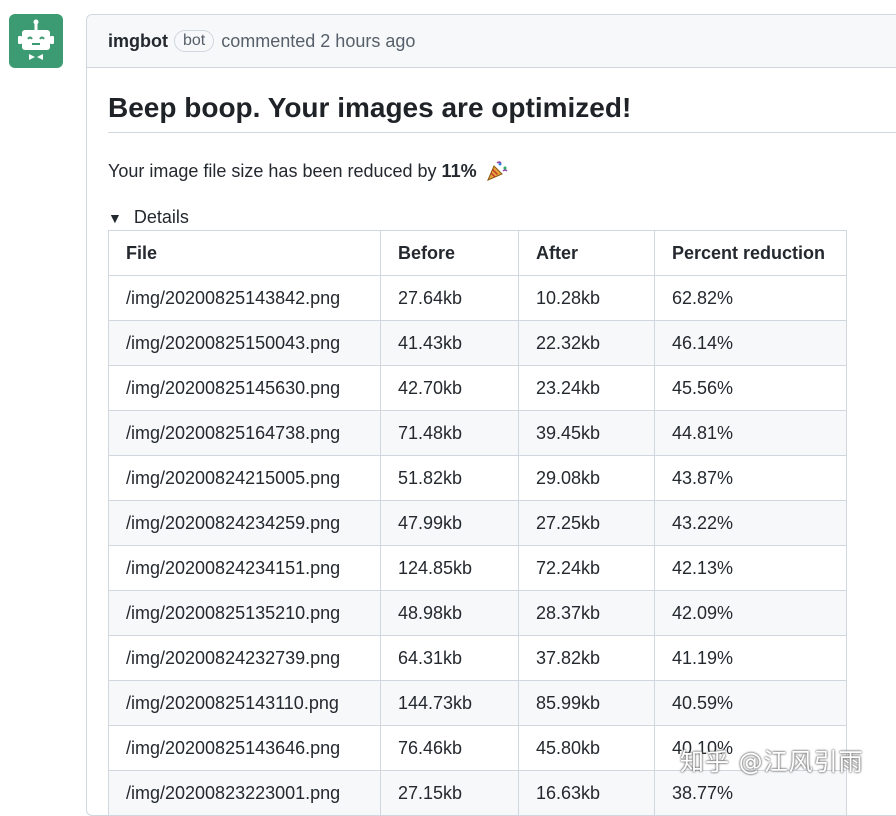 This screenshot has height=816, width=896. What do you see at coordinates (244, 433) in the screenshot?
I see `cell-file: /img/20200825164738.png` at bounding box center [244, 433].